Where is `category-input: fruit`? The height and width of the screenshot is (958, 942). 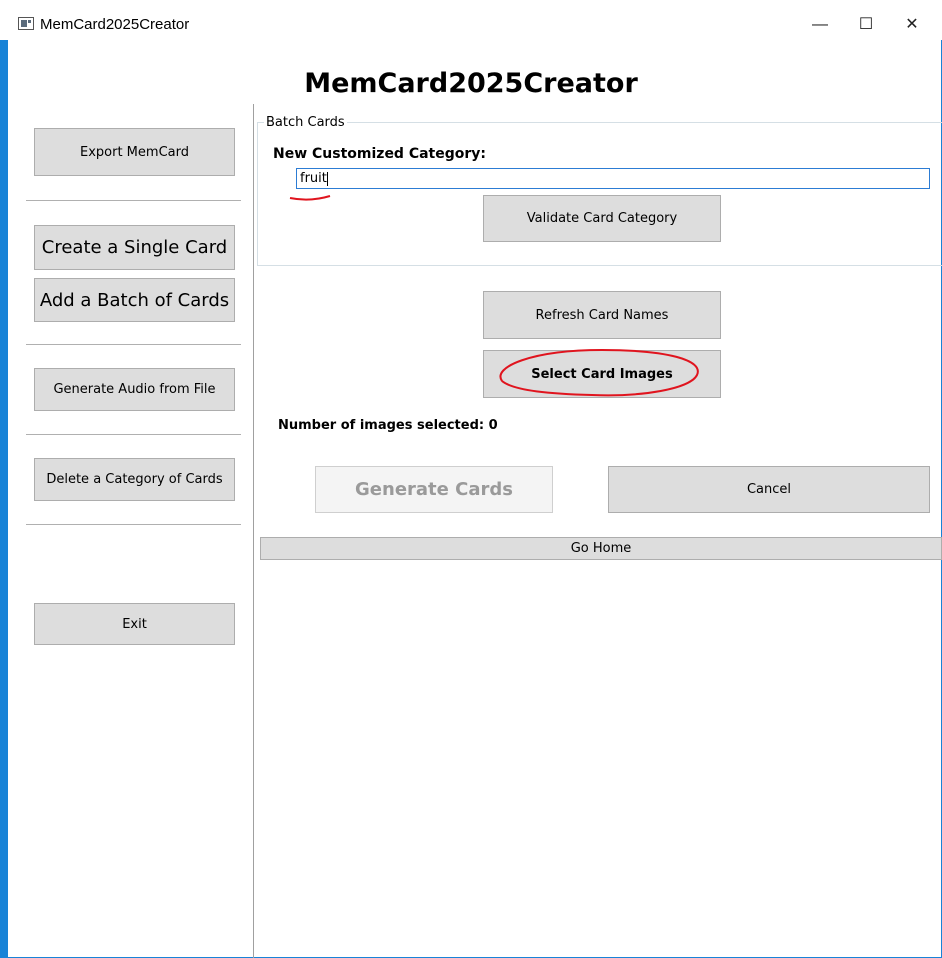
category-input: fruit is located at coordinates (613, 178).